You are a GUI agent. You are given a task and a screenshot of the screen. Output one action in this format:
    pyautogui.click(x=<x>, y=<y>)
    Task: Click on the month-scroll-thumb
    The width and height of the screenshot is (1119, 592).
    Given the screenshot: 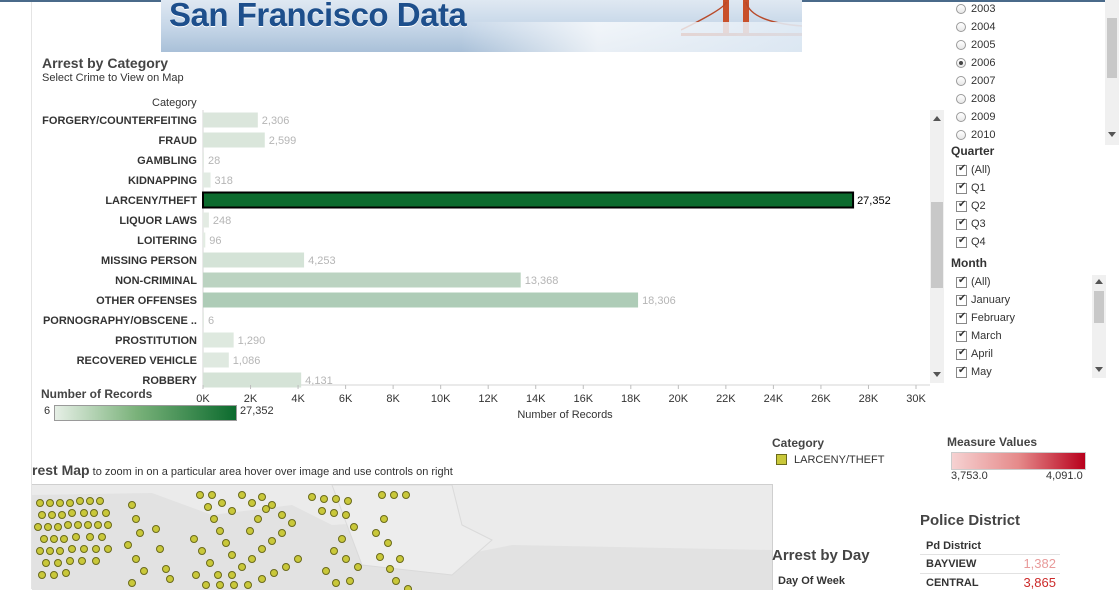 What is the action you would take?
    pyautogui.click(x=1099, y=307)
    